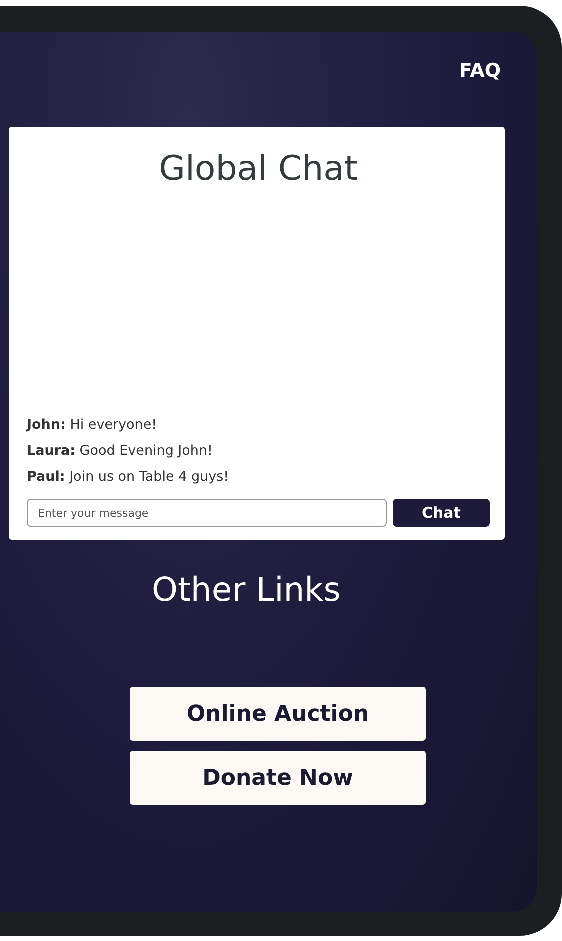  What do you see at coordinates (246, 589) in the screenshot?
I see `section-heading: Other Links` at bounding box center [246, 589].